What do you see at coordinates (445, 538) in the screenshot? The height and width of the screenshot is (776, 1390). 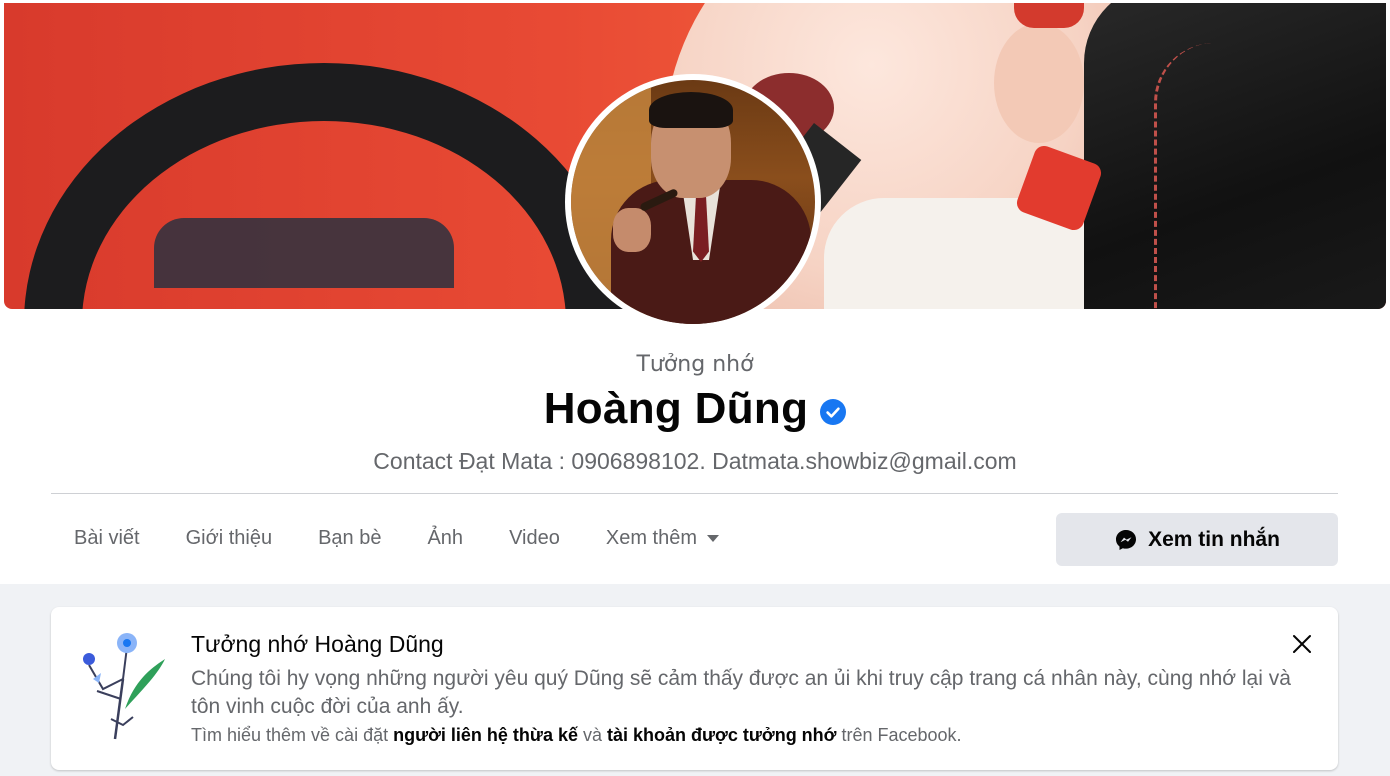 I see `tab-photos: Ảnh` at bounding box center [445, 538].